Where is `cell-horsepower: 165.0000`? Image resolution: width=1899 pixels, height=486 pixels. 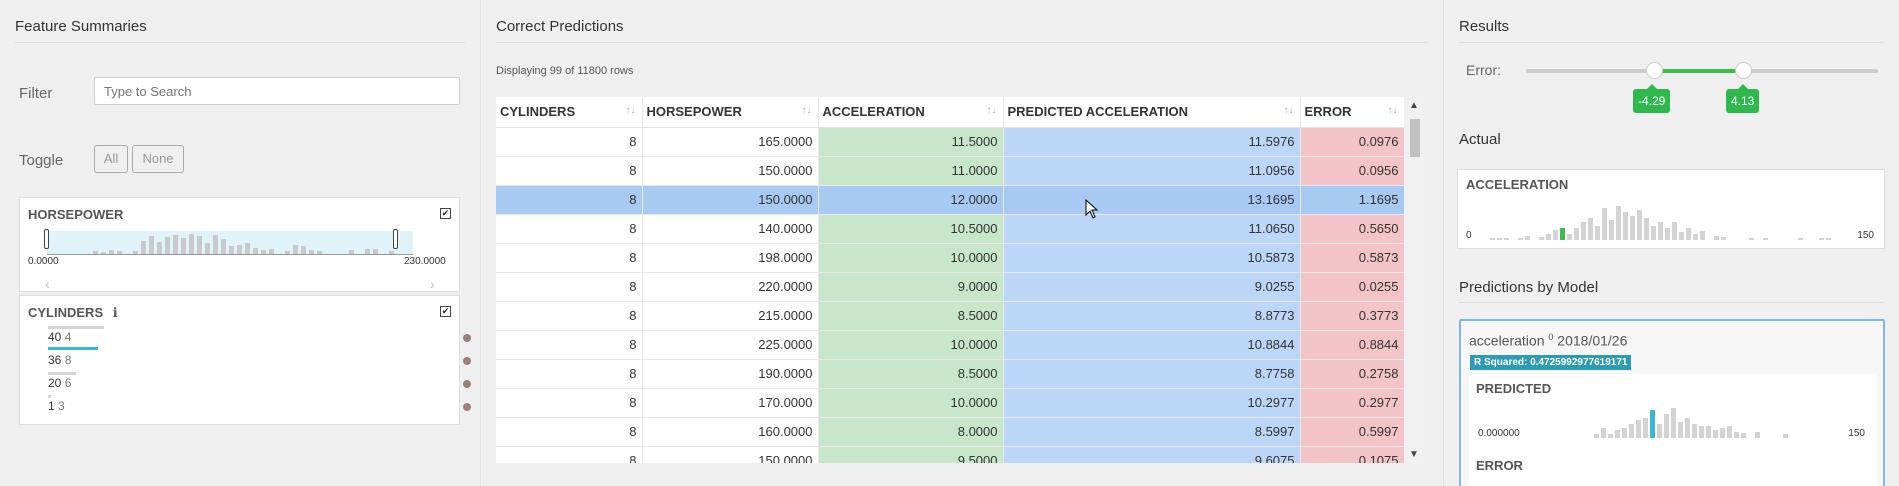 cell-horsepower: 165.0000 is located at coordinates (730, 142).